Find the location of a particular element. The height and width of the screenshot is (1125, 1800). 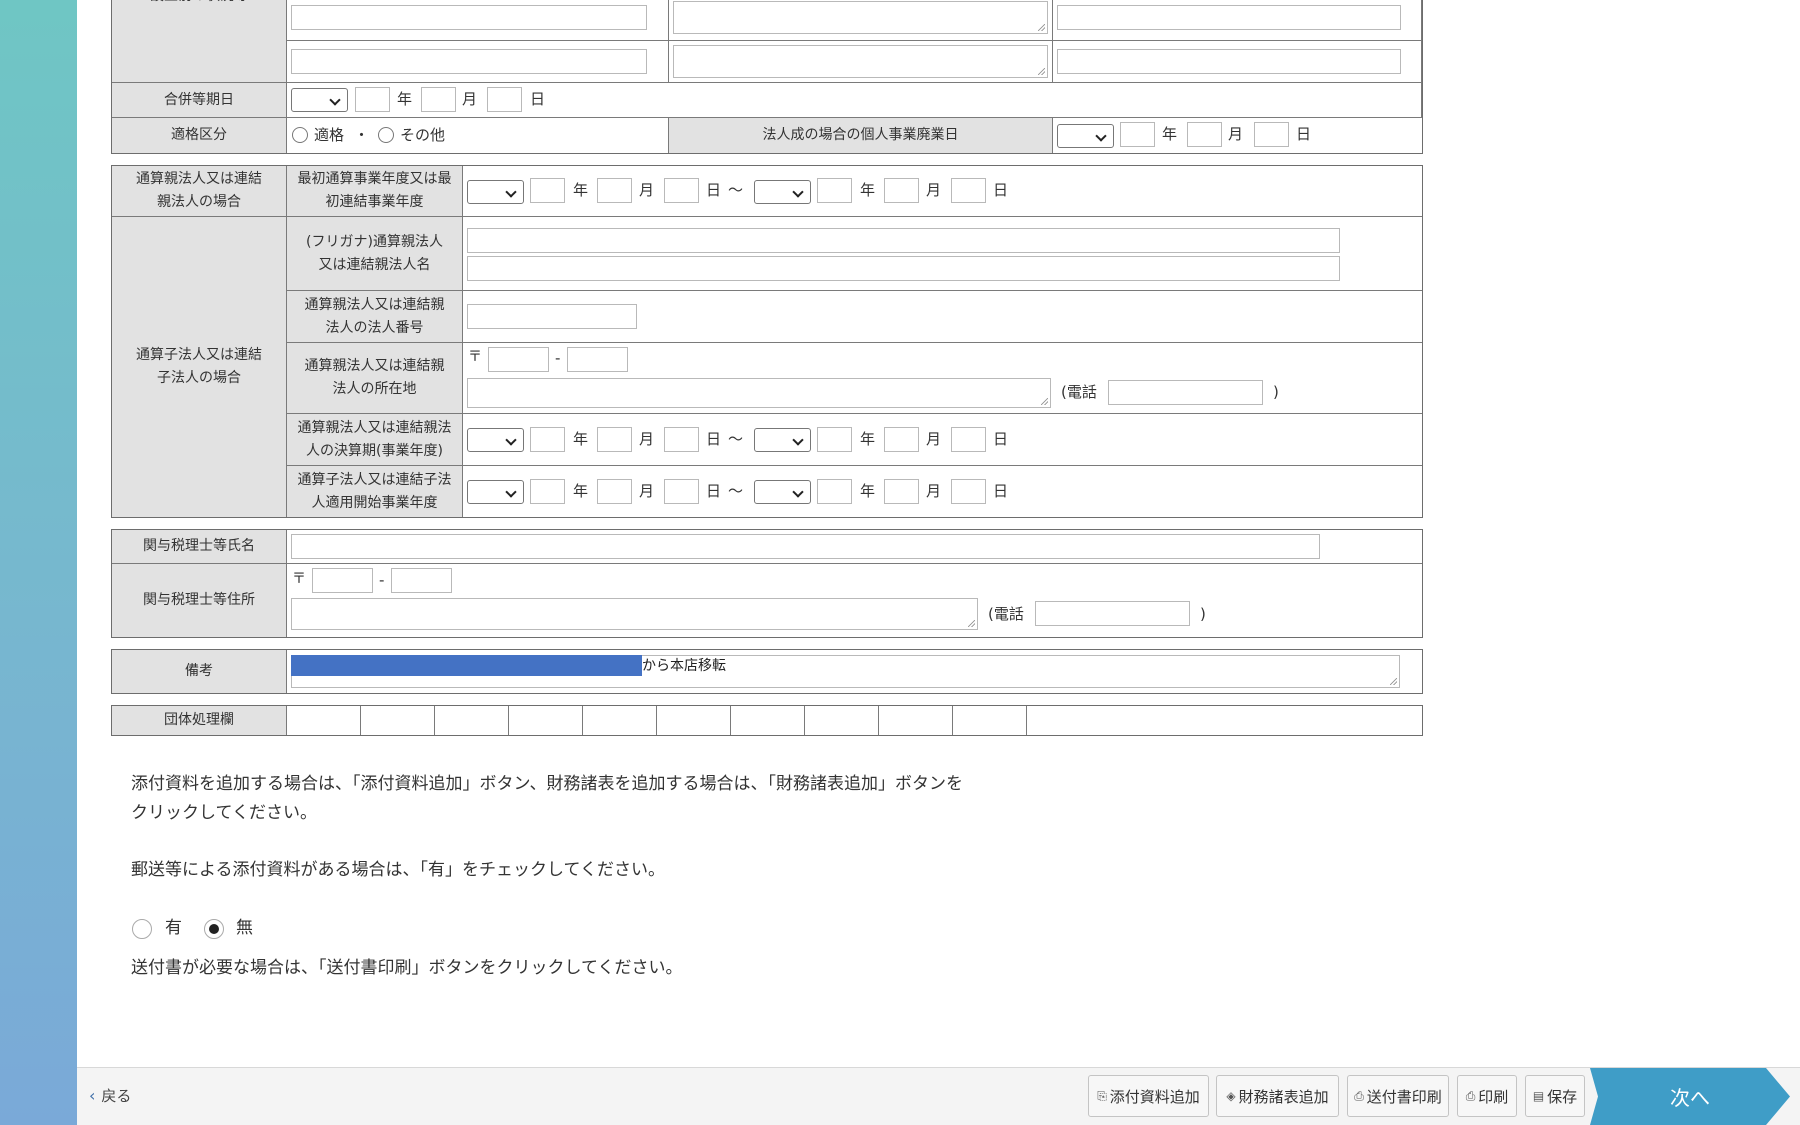

saisho-end-era-select is located at coordinates (782, 192).